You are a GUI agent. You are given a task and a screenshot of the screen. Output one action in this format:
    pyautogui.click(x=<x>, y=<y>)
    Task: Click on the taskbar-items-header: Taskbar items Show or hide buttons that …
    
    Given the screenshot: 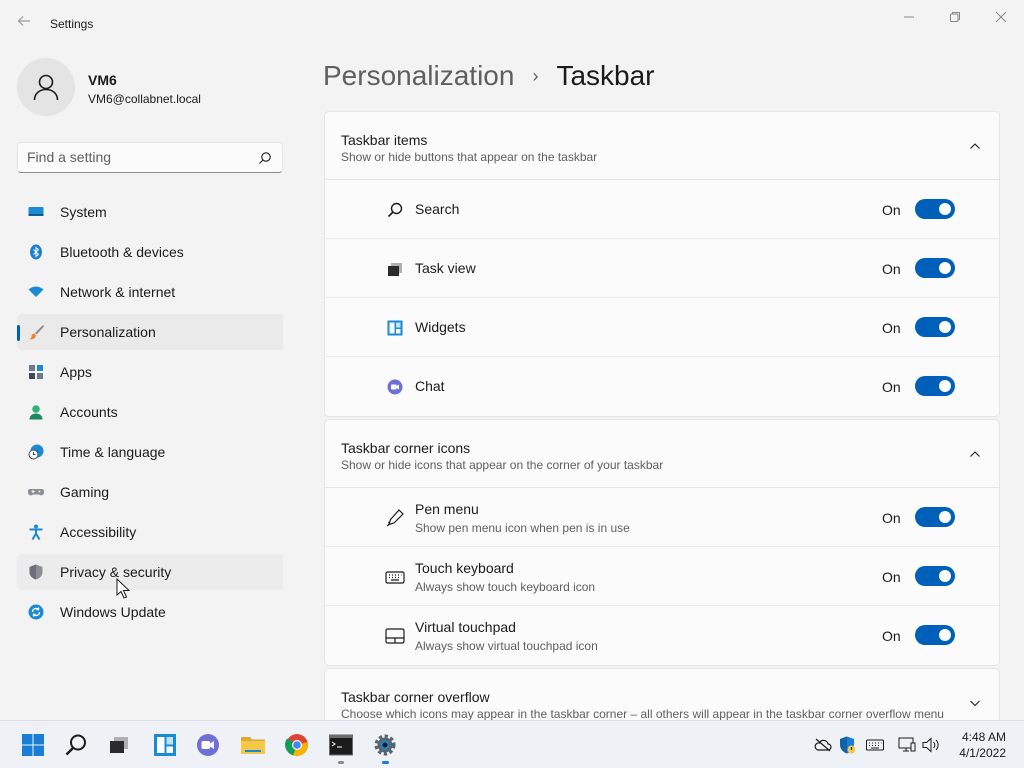 What is the action you would take?
    pyautogui.click(x=662, y=146)
    